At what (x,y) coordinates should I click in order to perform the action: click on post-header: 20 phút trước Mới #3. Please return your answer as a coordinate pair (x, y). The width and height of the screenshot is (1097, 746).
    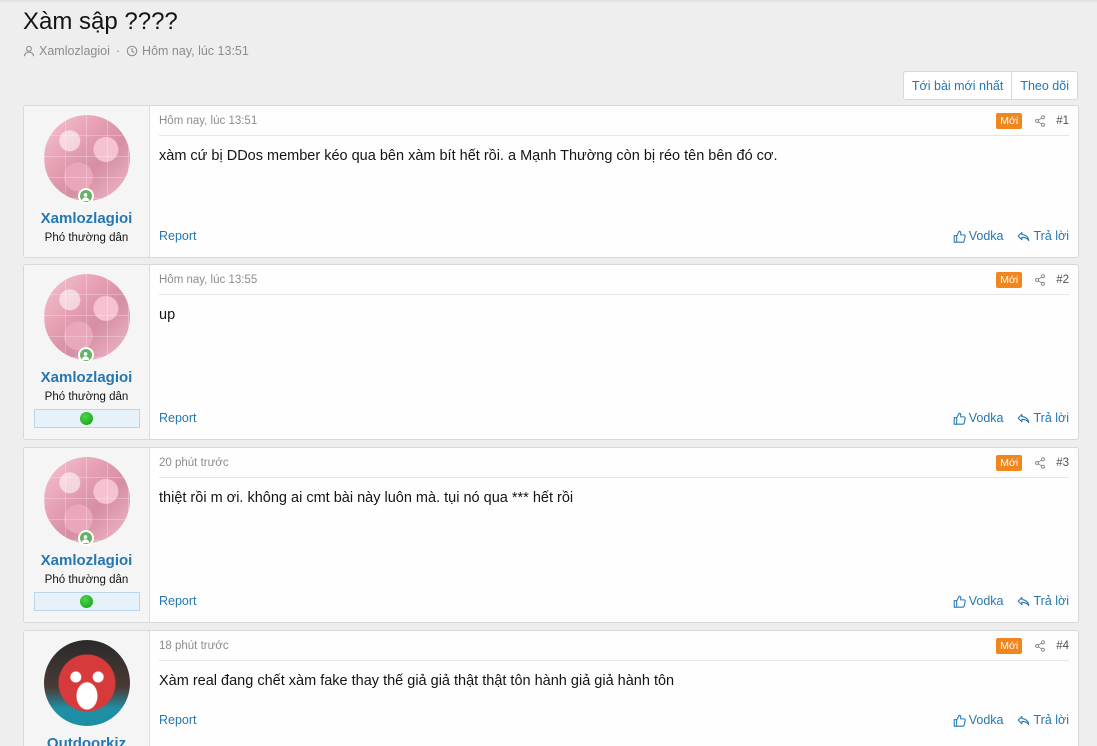
    Looking at the image, I should click on (614, 463).